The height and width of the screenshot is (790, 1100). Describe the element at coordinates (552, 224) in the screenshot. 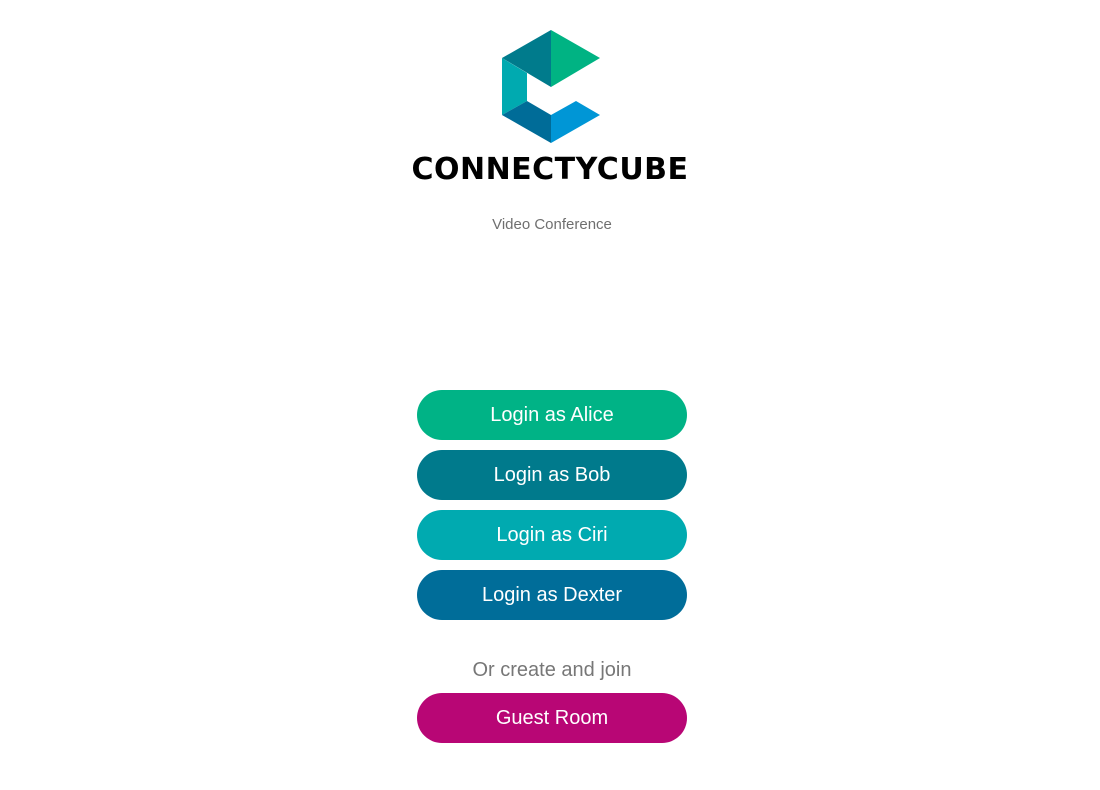

I see `page-subtitle: Video Conference` at that location.